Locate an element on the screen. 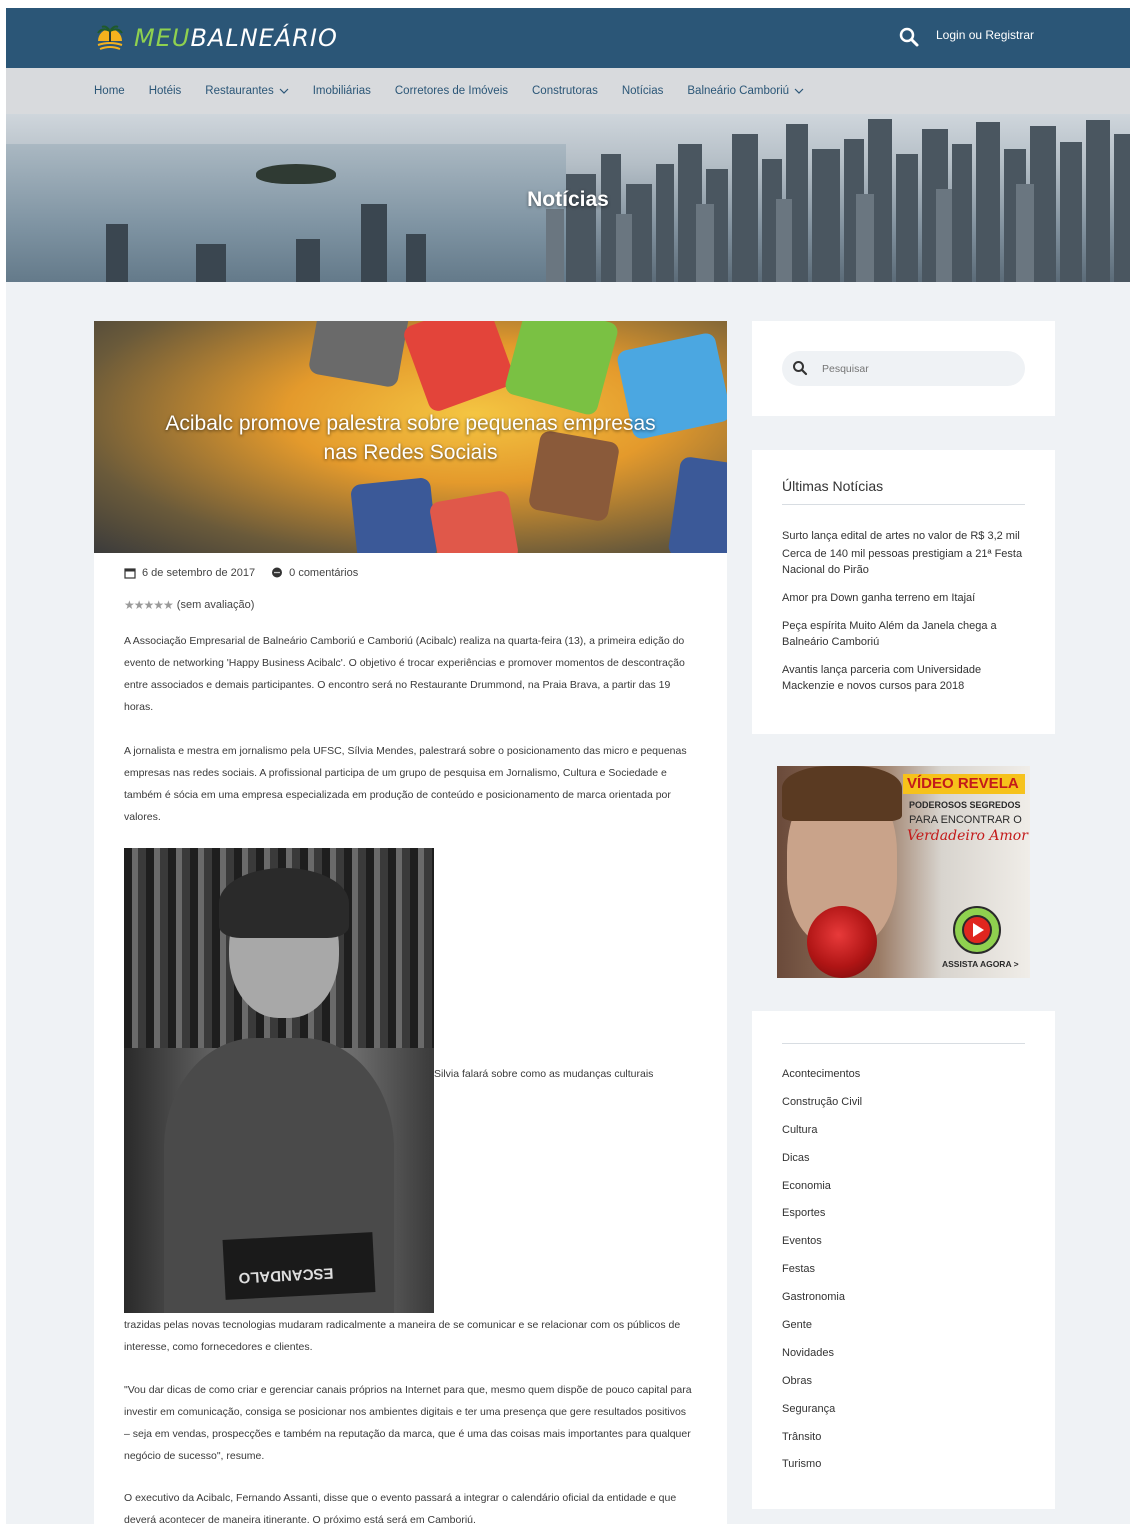 This screenshot has height=1524, width=1130. logo-text: MEUBALNEÁRIO is located at coordinates (236, 38).